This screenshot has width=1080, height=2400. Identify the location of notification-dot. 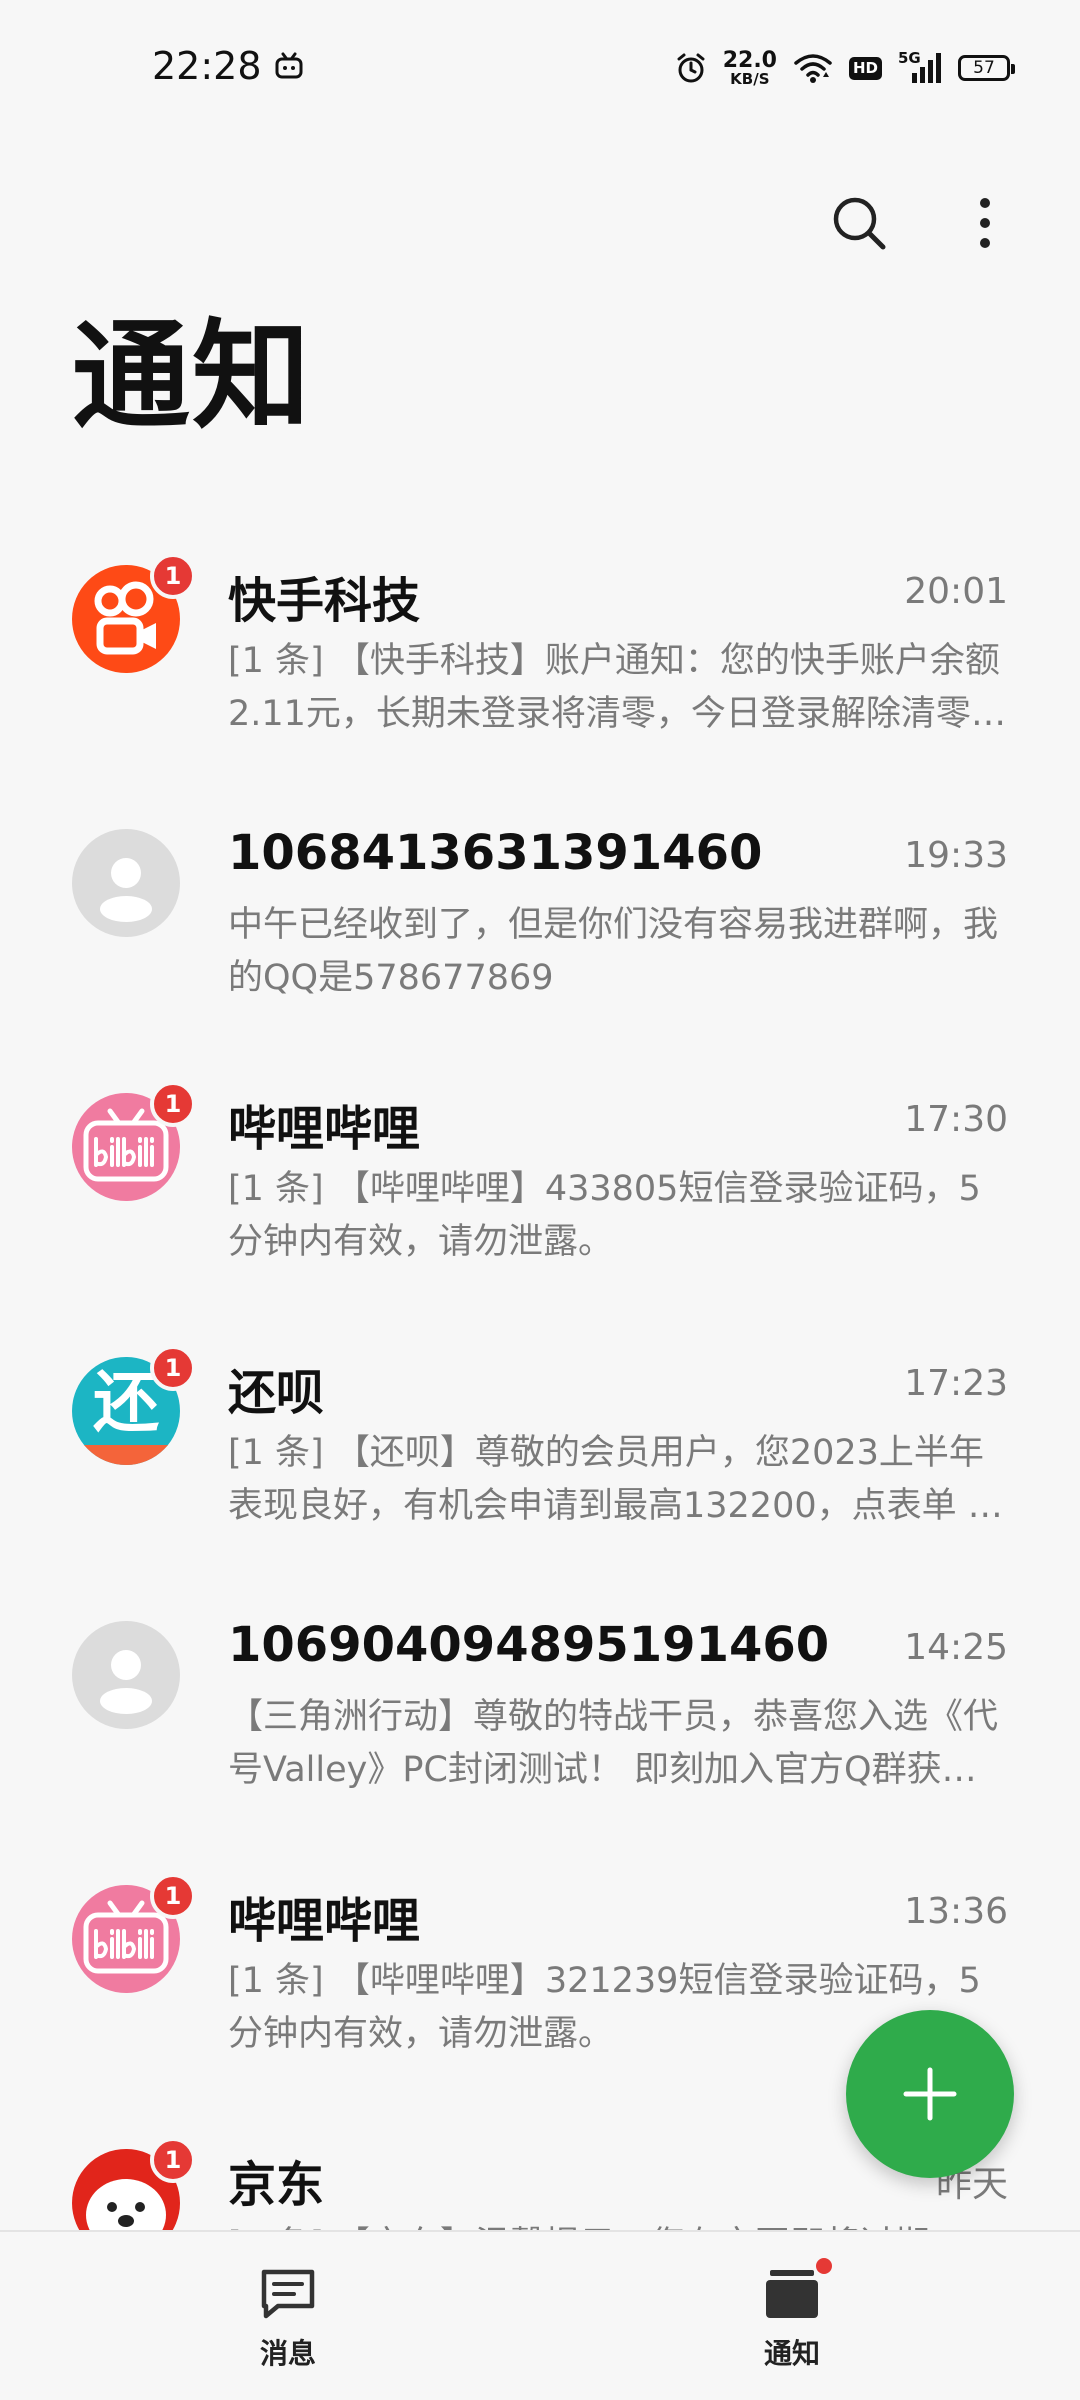
(824, 2266).